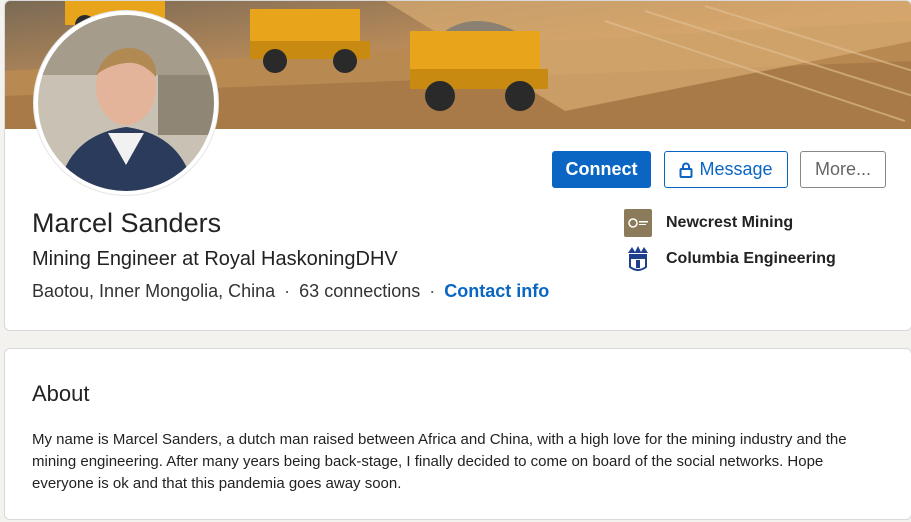 This screenshot has width=911, height=522. Describe the element at coordinates (686, 170) in the screenshot. I see `lock-icon` at that location.